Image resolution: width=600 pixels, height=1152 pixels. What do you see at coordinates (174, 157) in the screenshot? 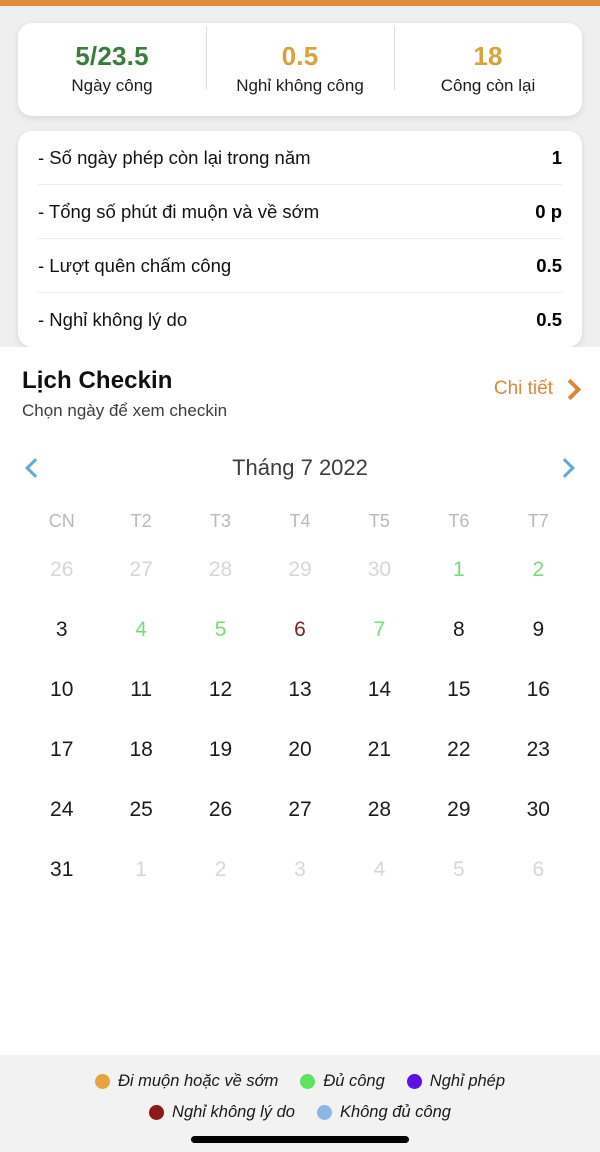
I see `row-label: - Số ngày phép còn lại trong năm` at bounding box center [174, 157].